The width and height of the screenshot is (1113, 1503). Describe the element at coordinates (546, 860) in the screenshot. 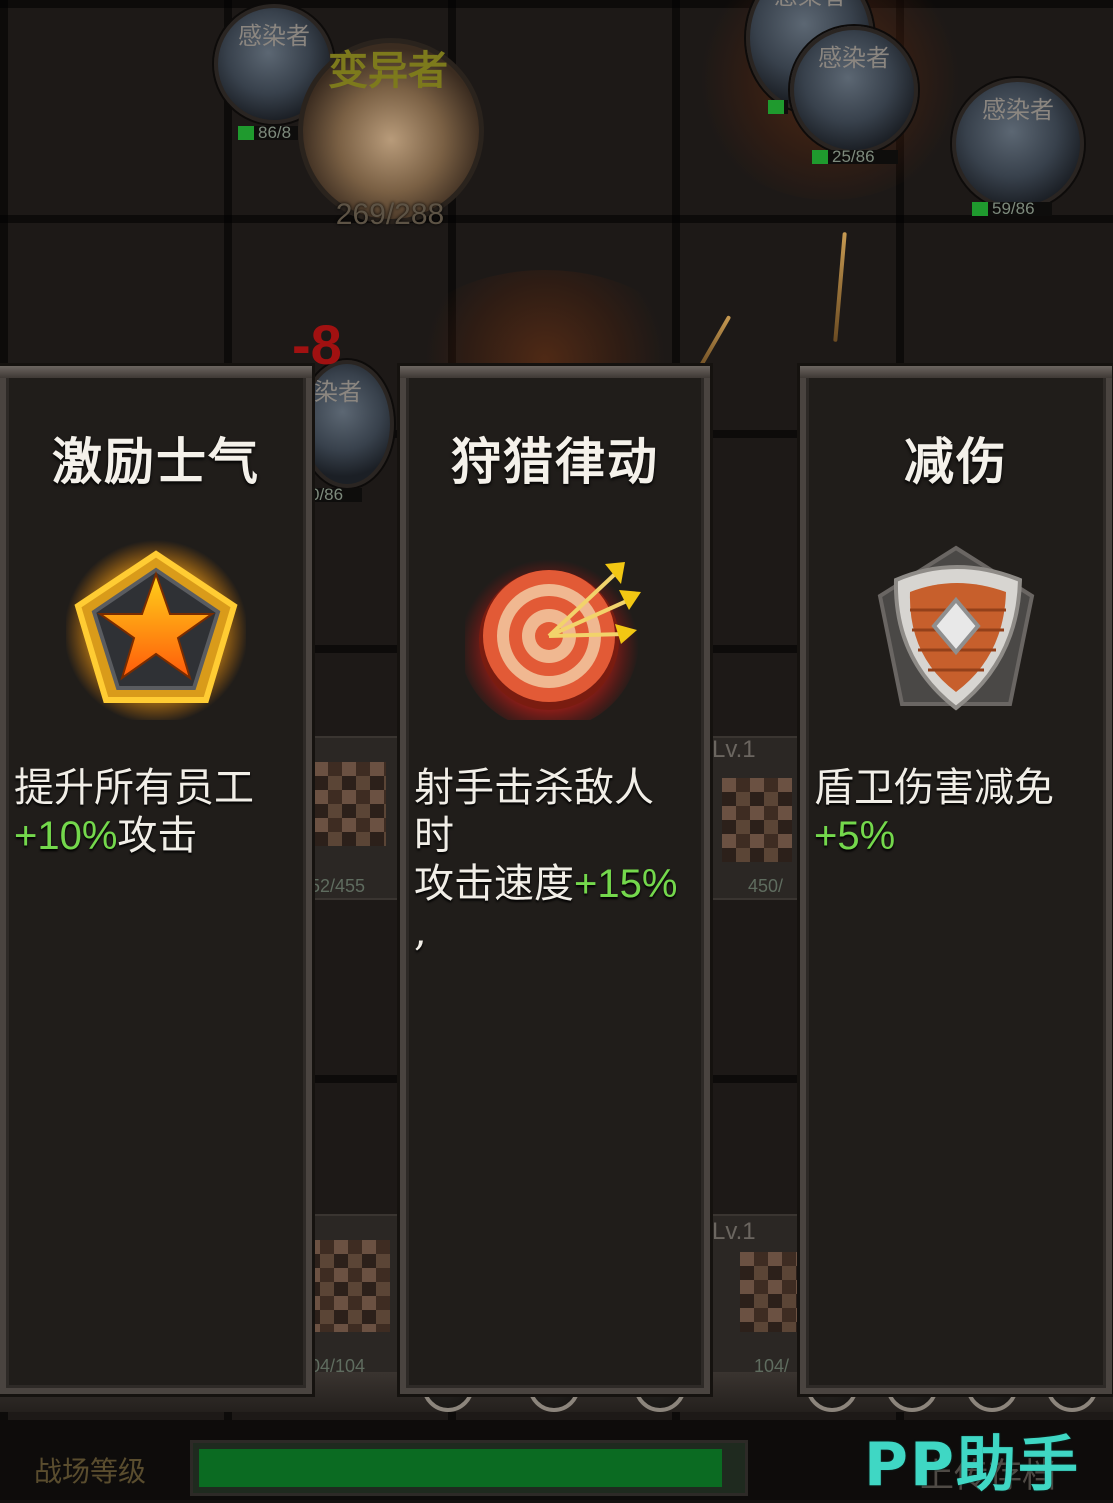

I see `card-description: 射手击杀敌人 时 攻击速度+15% ,` at that location.